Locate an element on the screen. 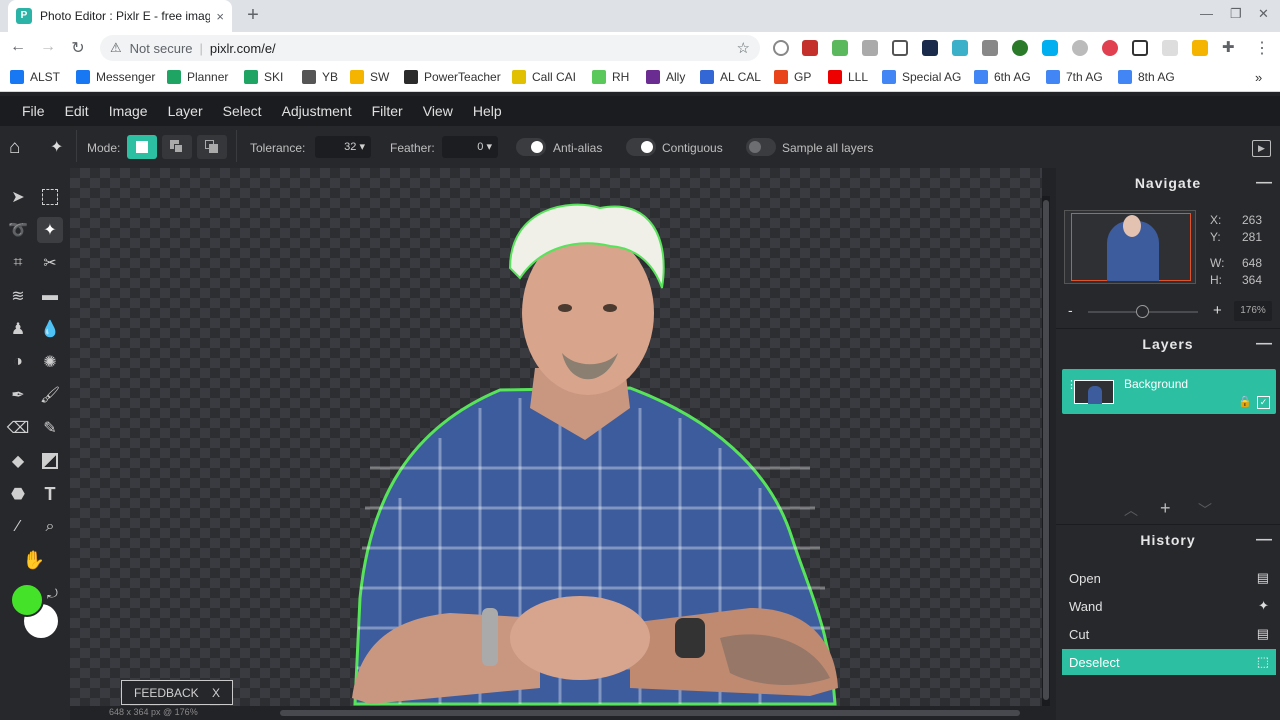  navigate-header: Navigate is located at coordinates (1168, 183).